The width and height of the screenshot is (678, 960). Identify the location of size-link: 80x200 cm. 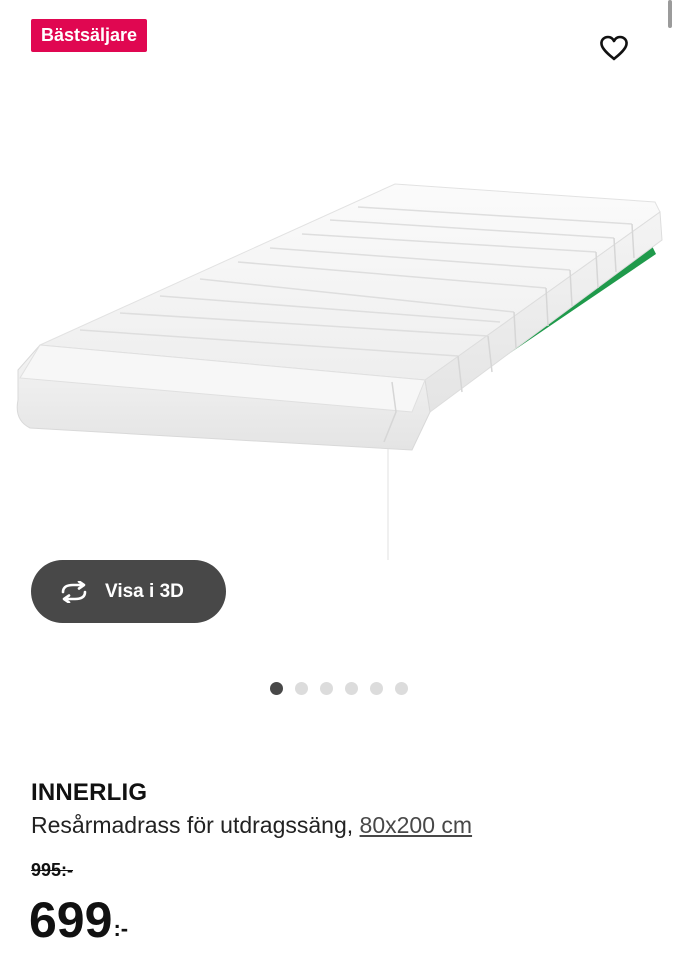
(416, 825).